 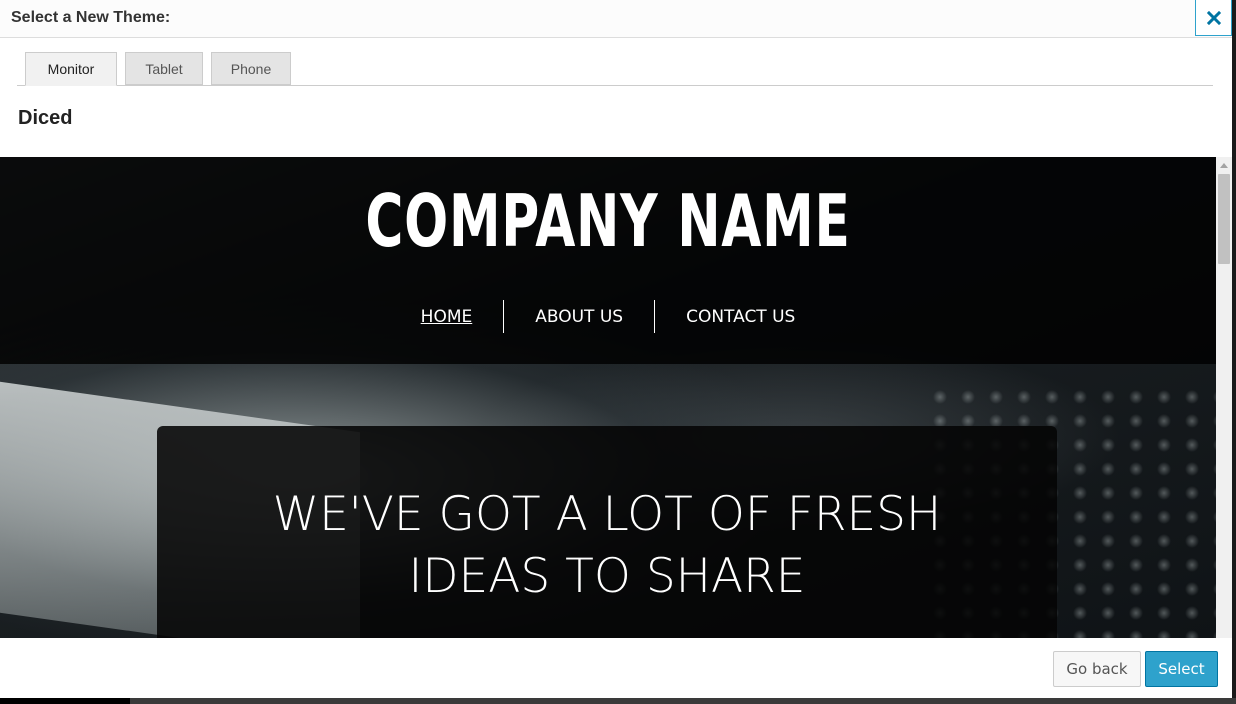 What do you see at coordinates (1181, 669) in the screenshot?
I see `select-button: Select` at bounding box center [1181, 669].